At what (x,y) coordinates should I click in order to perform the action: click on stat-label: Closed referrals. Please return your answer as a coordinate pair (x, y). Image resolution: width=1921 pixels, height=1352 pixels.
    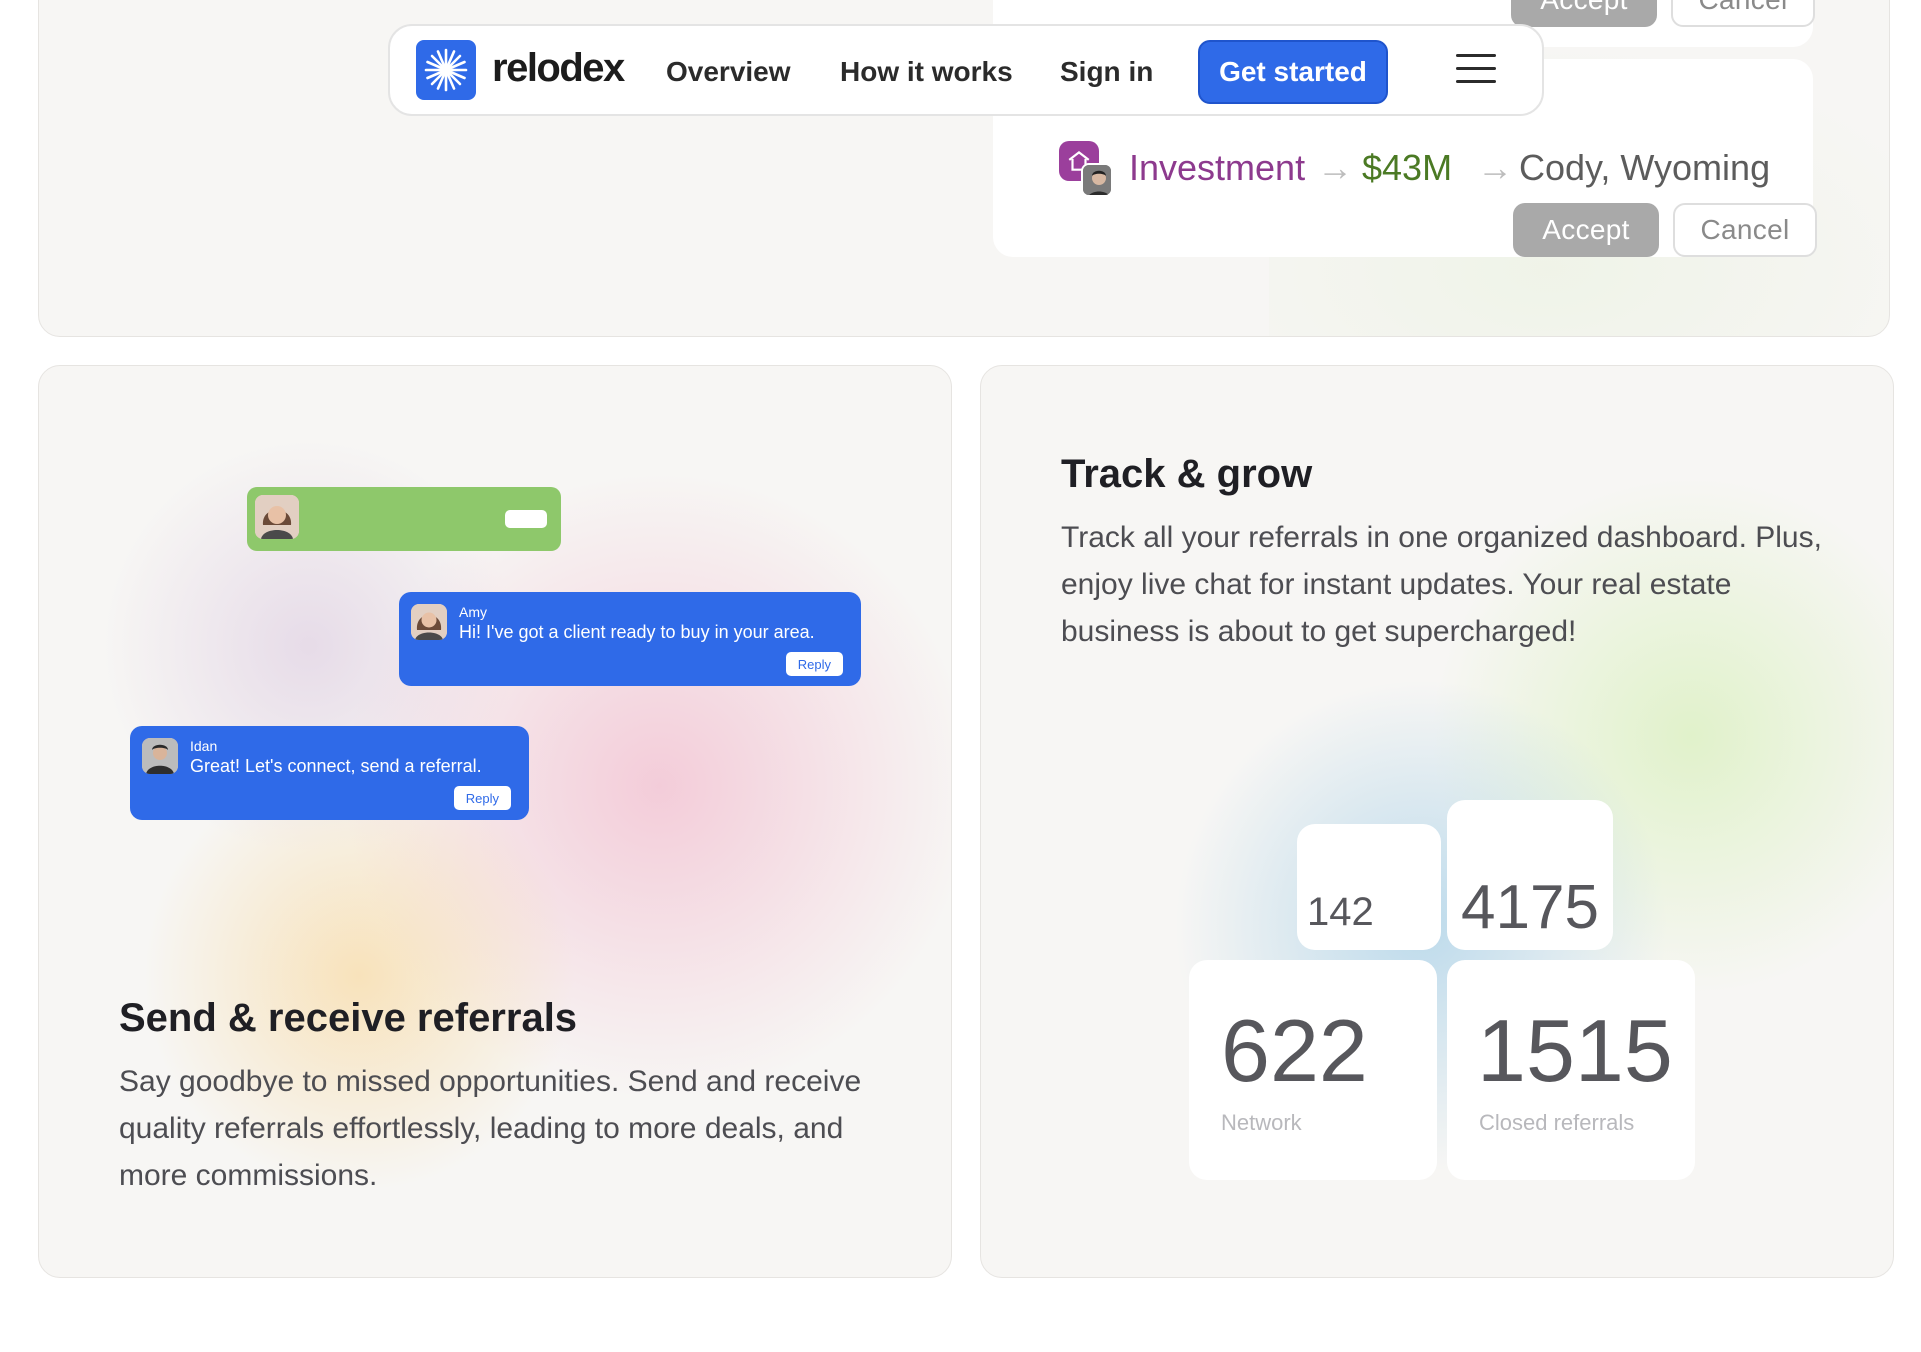
    Looking at the image, I should click on (1557, 1122).